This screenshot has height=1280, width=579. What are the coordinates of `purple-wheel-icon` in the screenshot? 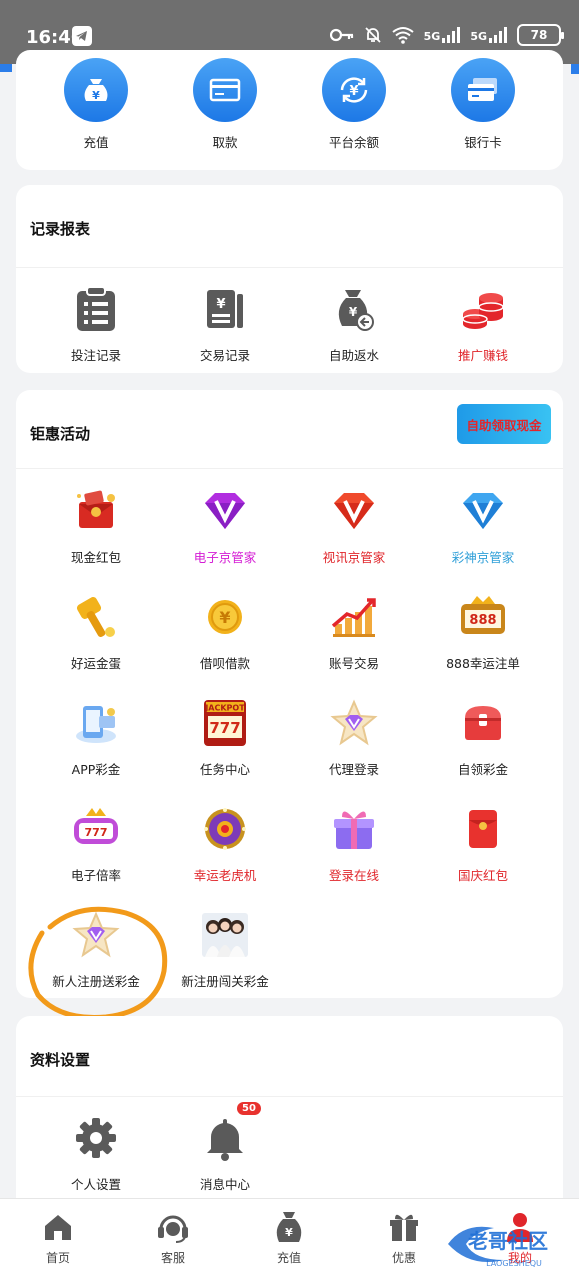 It's located at (225, 829).